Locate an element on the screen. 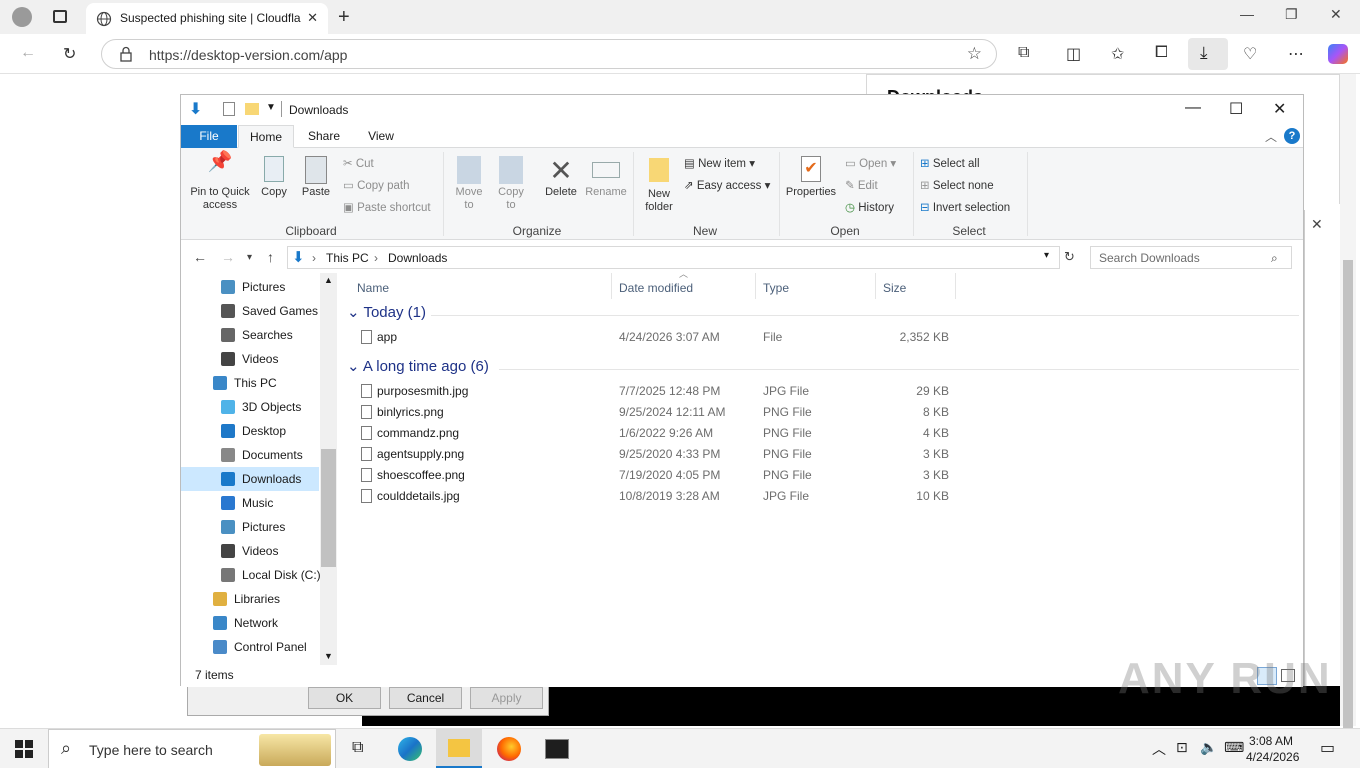 The width and height of the screenshot is (1360, 768). show-hidden-icons-icon: ︿ is located at coordinates (1159, 749).